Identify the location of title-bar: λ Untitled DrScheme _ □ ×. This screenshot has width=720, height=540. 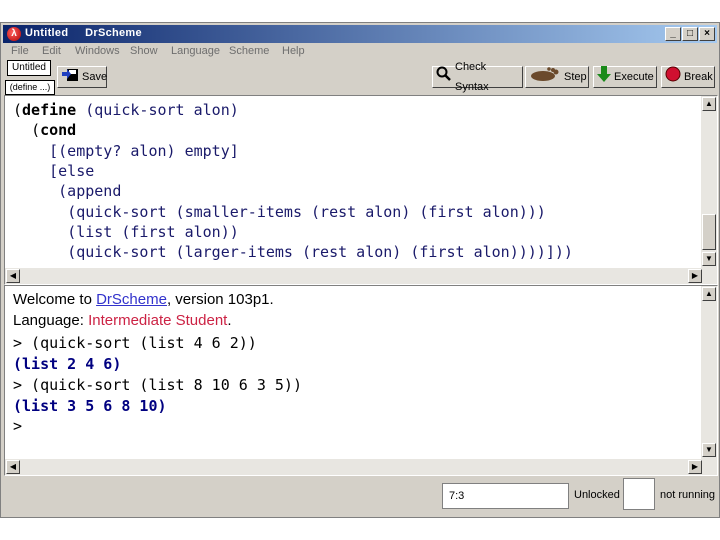
(360, 34).